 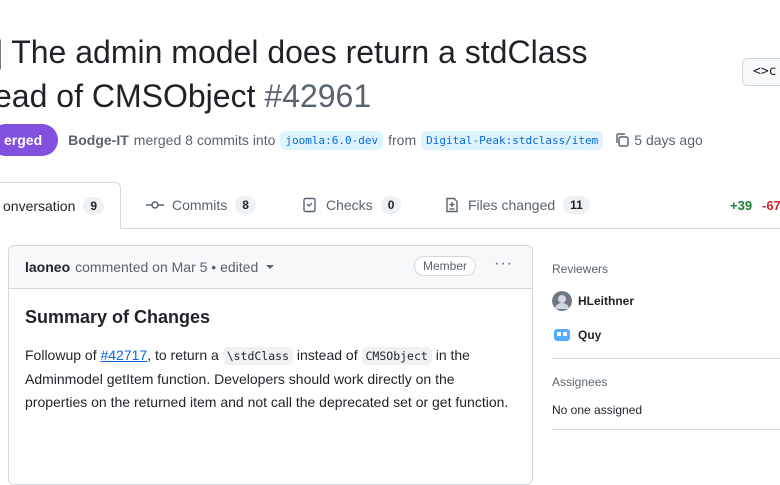 What do you see at coordinates (327, 355) in the screenshot?
I see `text-span: instead of` at bounding box center [327, 355].